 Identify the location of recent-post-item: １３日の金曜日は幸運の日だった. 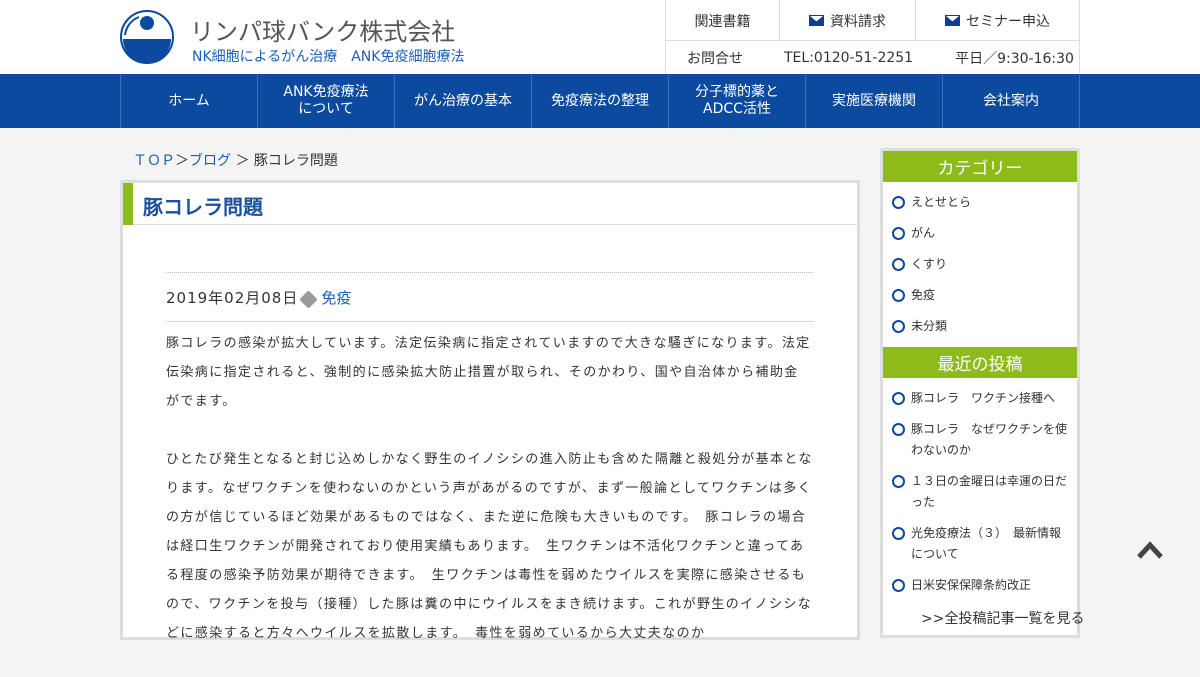
(980, 492).